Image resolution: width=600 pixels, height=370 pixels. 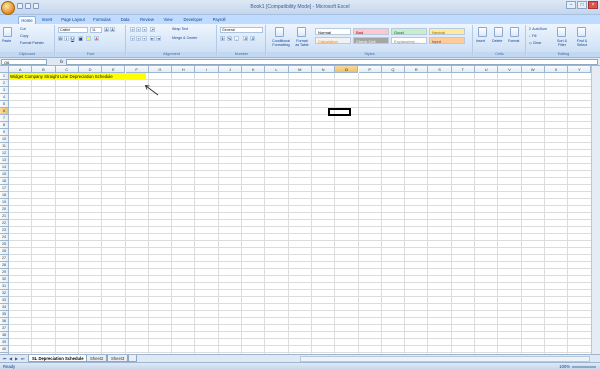 I want to click on shrink-font-icon: A, so click(x=112, y=29).